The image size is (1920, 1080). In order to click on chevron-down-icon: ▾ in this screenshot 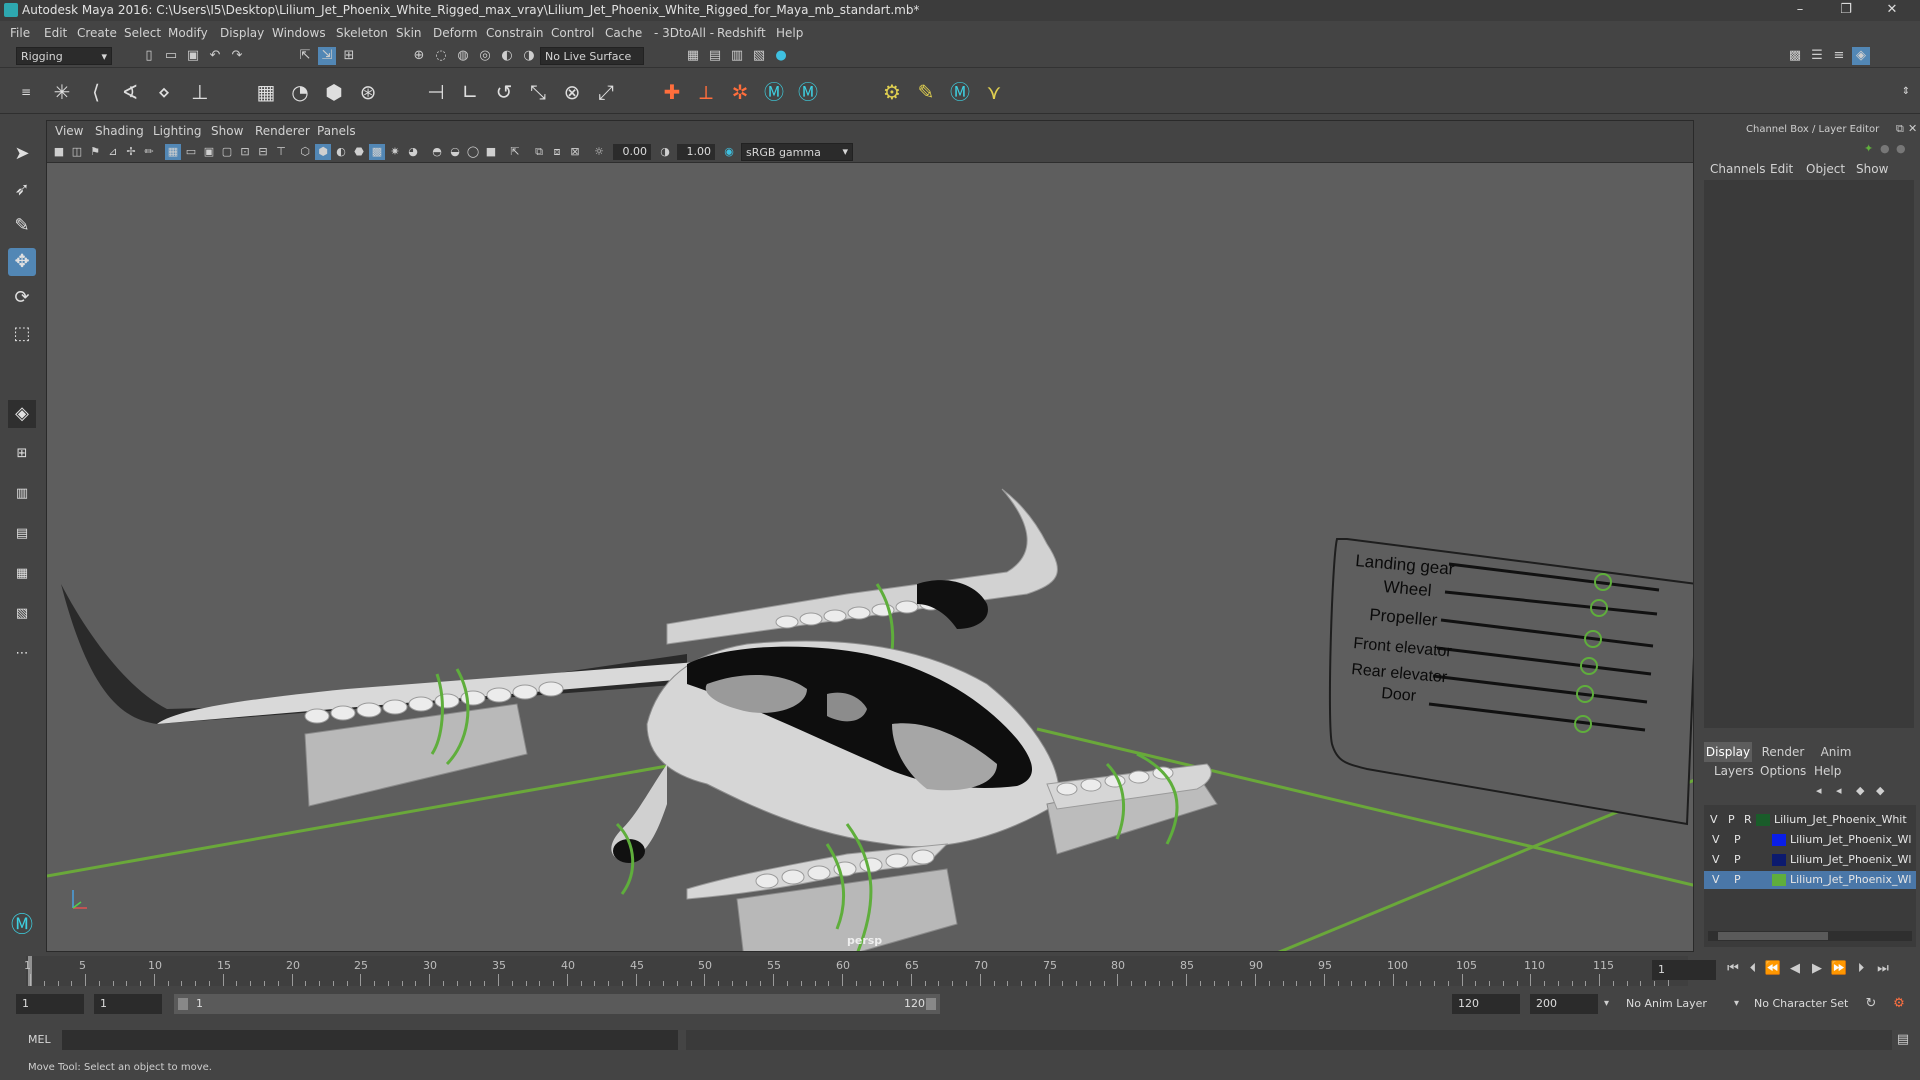, I will do `click(1736, 1003)`.